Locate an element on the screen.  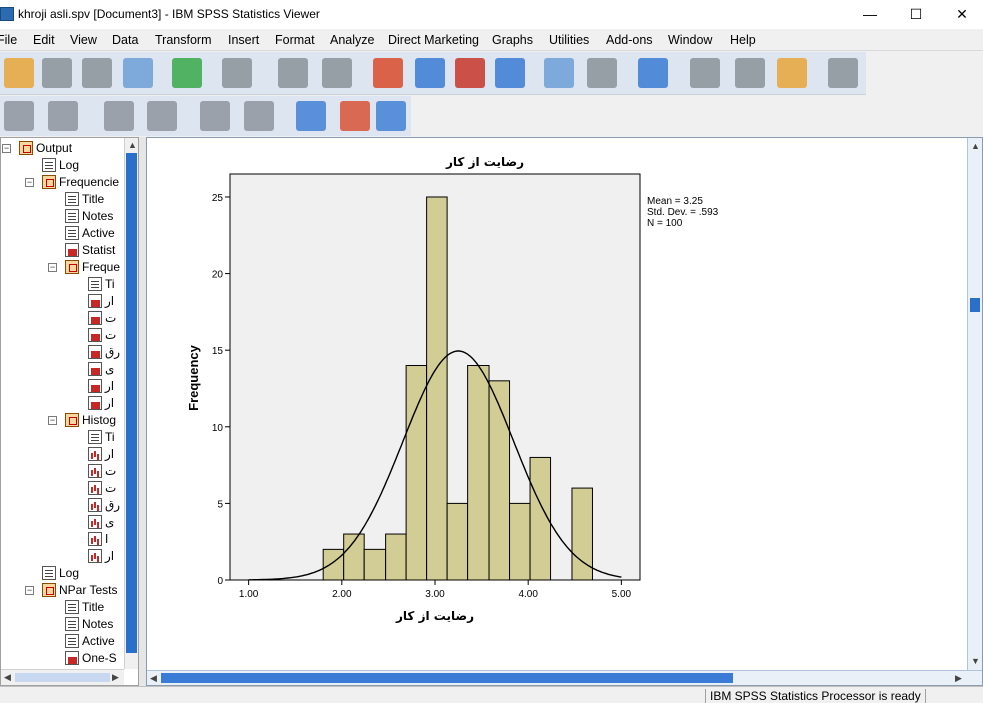
pane-splitter is located at coordinates (142, 411).